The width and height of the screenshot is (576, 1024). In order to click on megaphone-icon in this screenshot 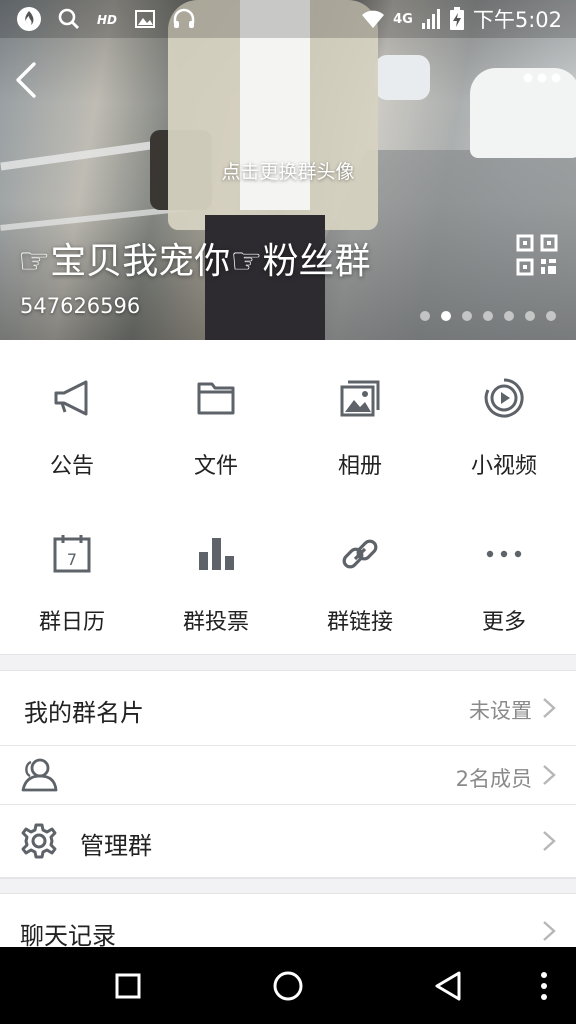, I will do `click(71, 398)`.